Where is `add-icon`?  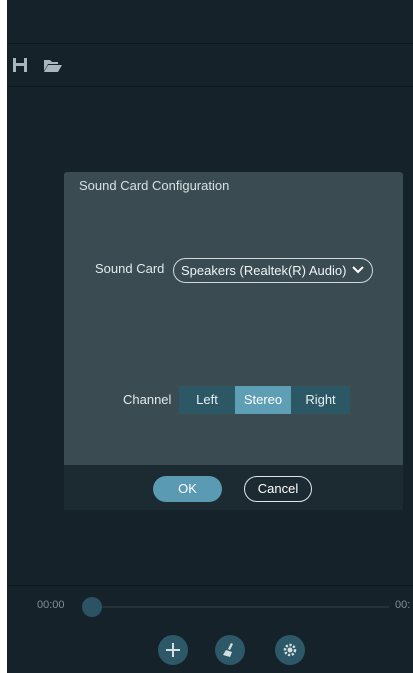 add-icon is located at coordinates (173, 650).